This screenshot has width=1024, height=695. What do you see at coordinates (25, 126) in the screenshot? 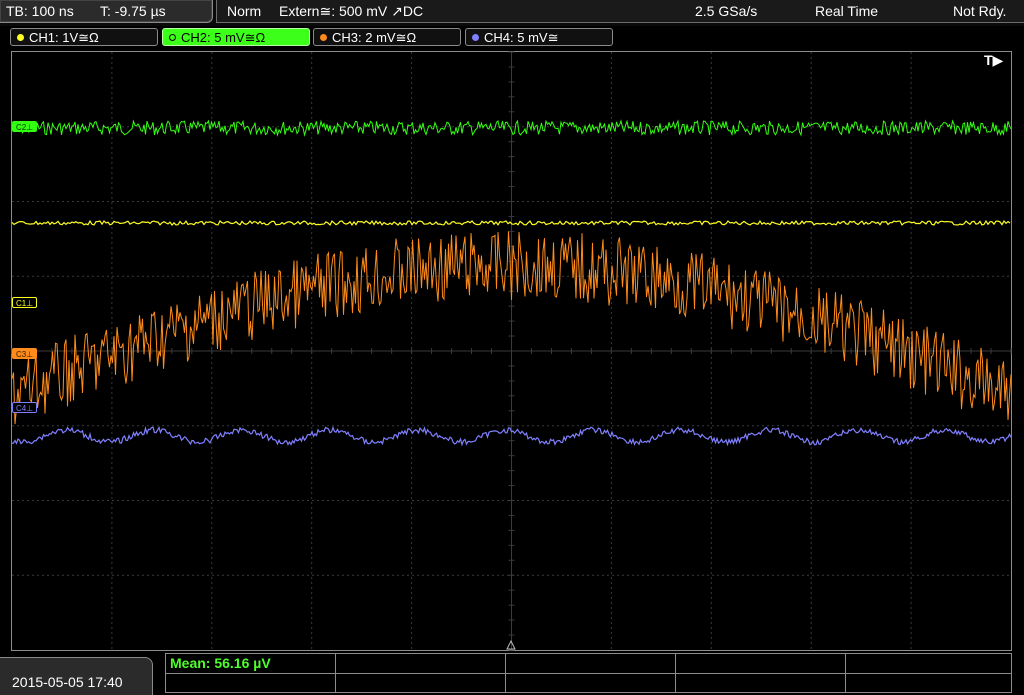
I see `ch2-ground-marker: C2⊥` at bounding box center [25, 126].